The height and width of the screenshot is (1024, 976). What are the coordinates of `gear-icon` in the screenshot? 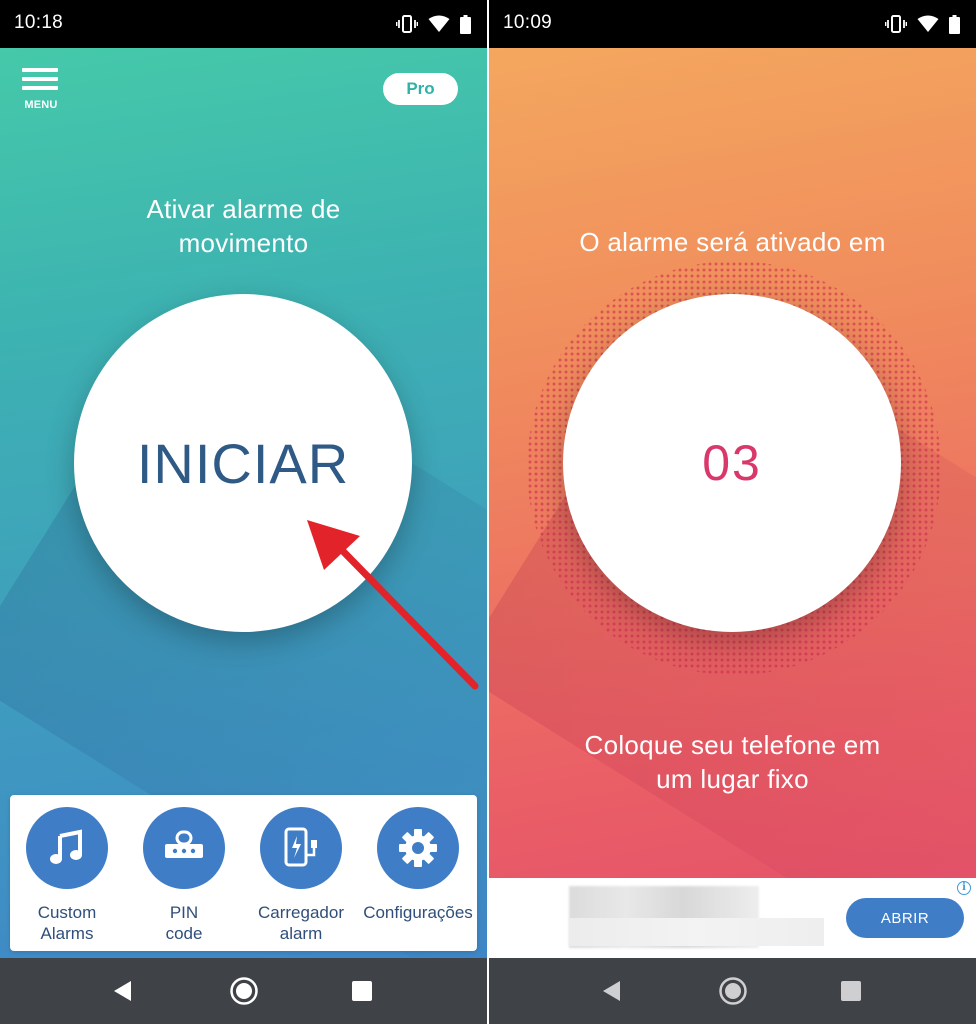 It's located at (418, 848).